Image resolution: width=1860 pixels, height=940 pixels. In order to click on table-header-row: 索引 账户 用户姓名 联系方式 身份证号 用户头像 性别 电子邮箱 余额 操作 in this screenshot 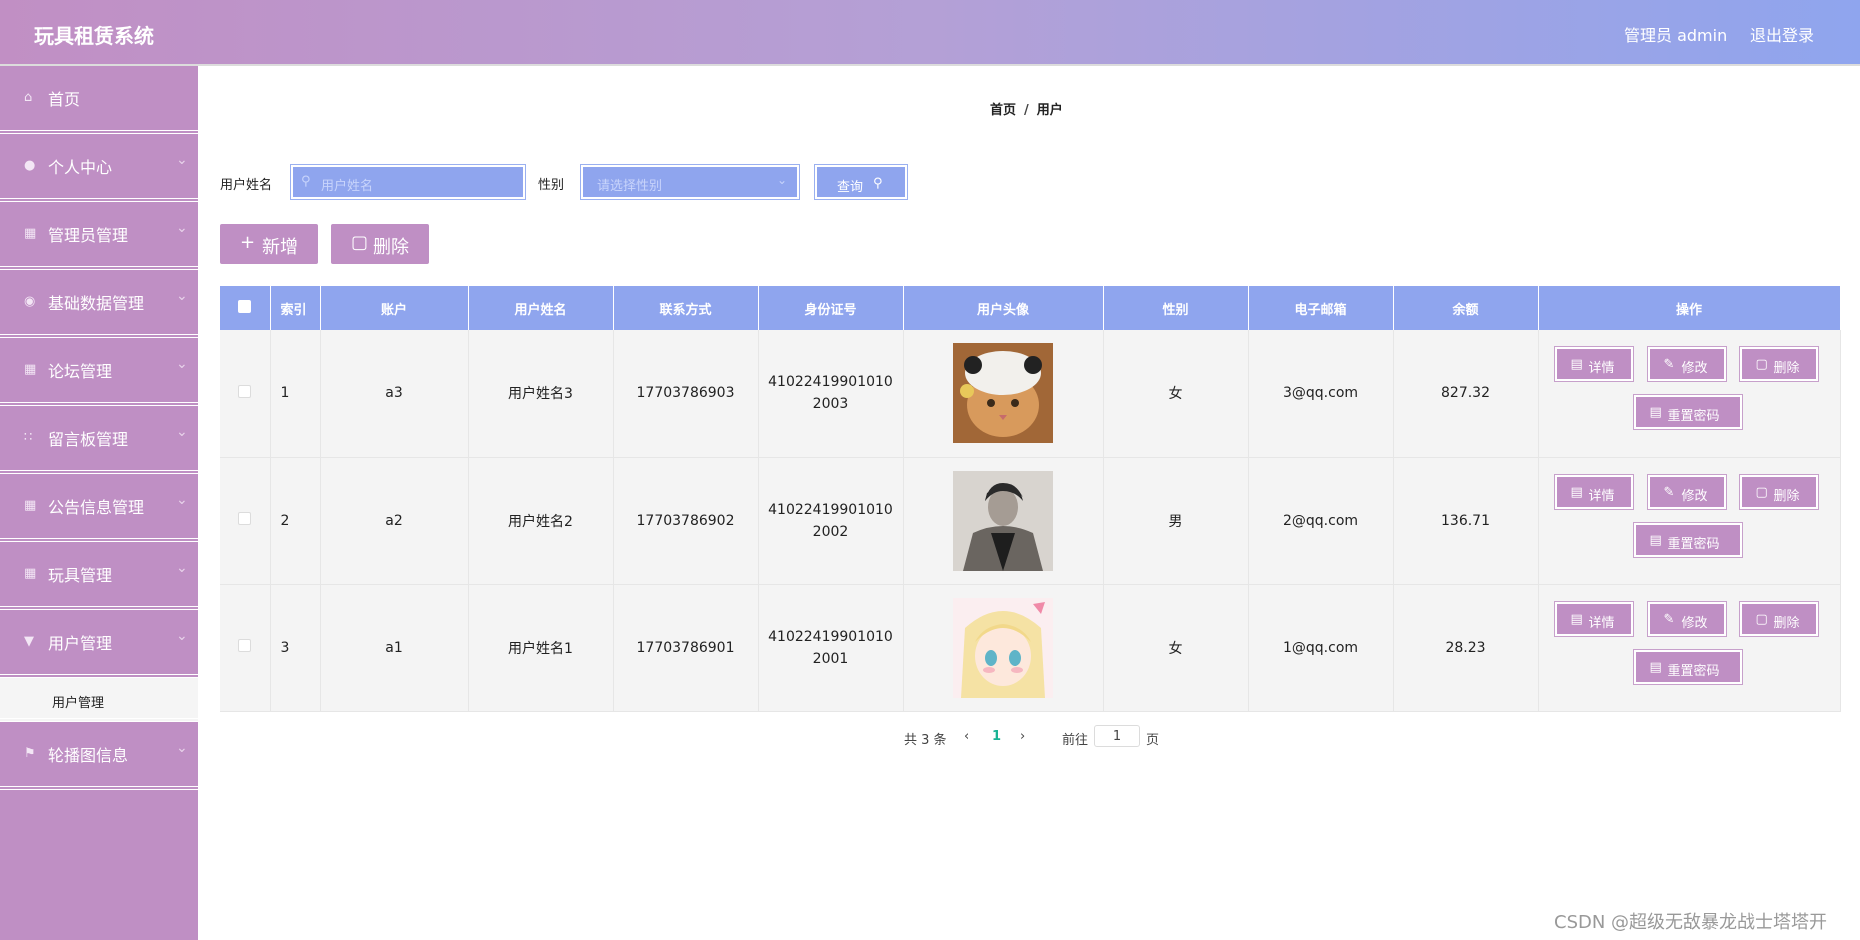, I will do `click(1030, 308)`.